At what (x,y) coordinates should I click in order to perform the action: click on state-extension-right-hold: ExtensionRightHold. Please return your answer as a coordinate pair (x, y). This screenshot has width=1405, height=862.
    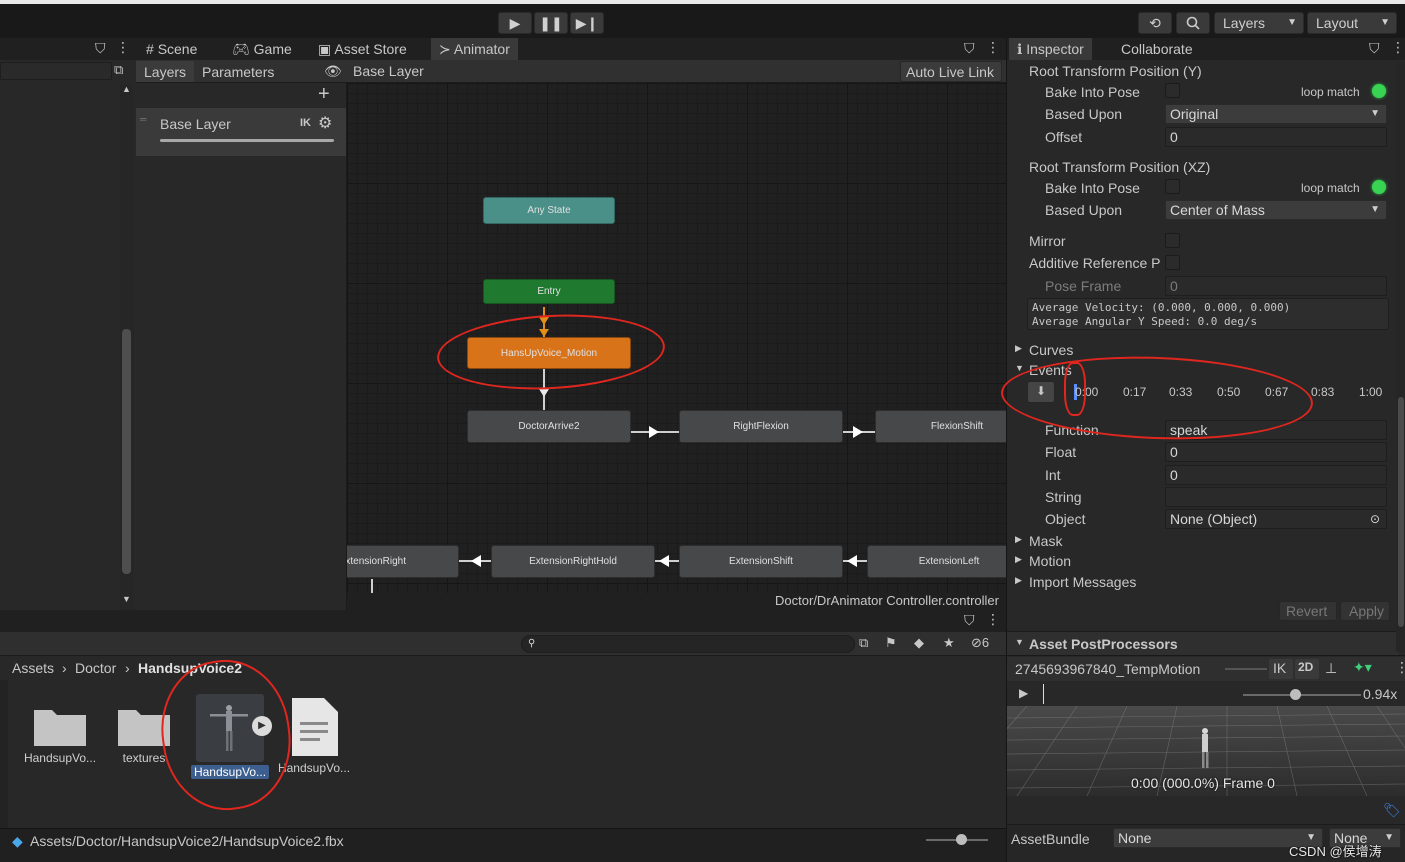
    Looking at the image, I should click on (573, 561).